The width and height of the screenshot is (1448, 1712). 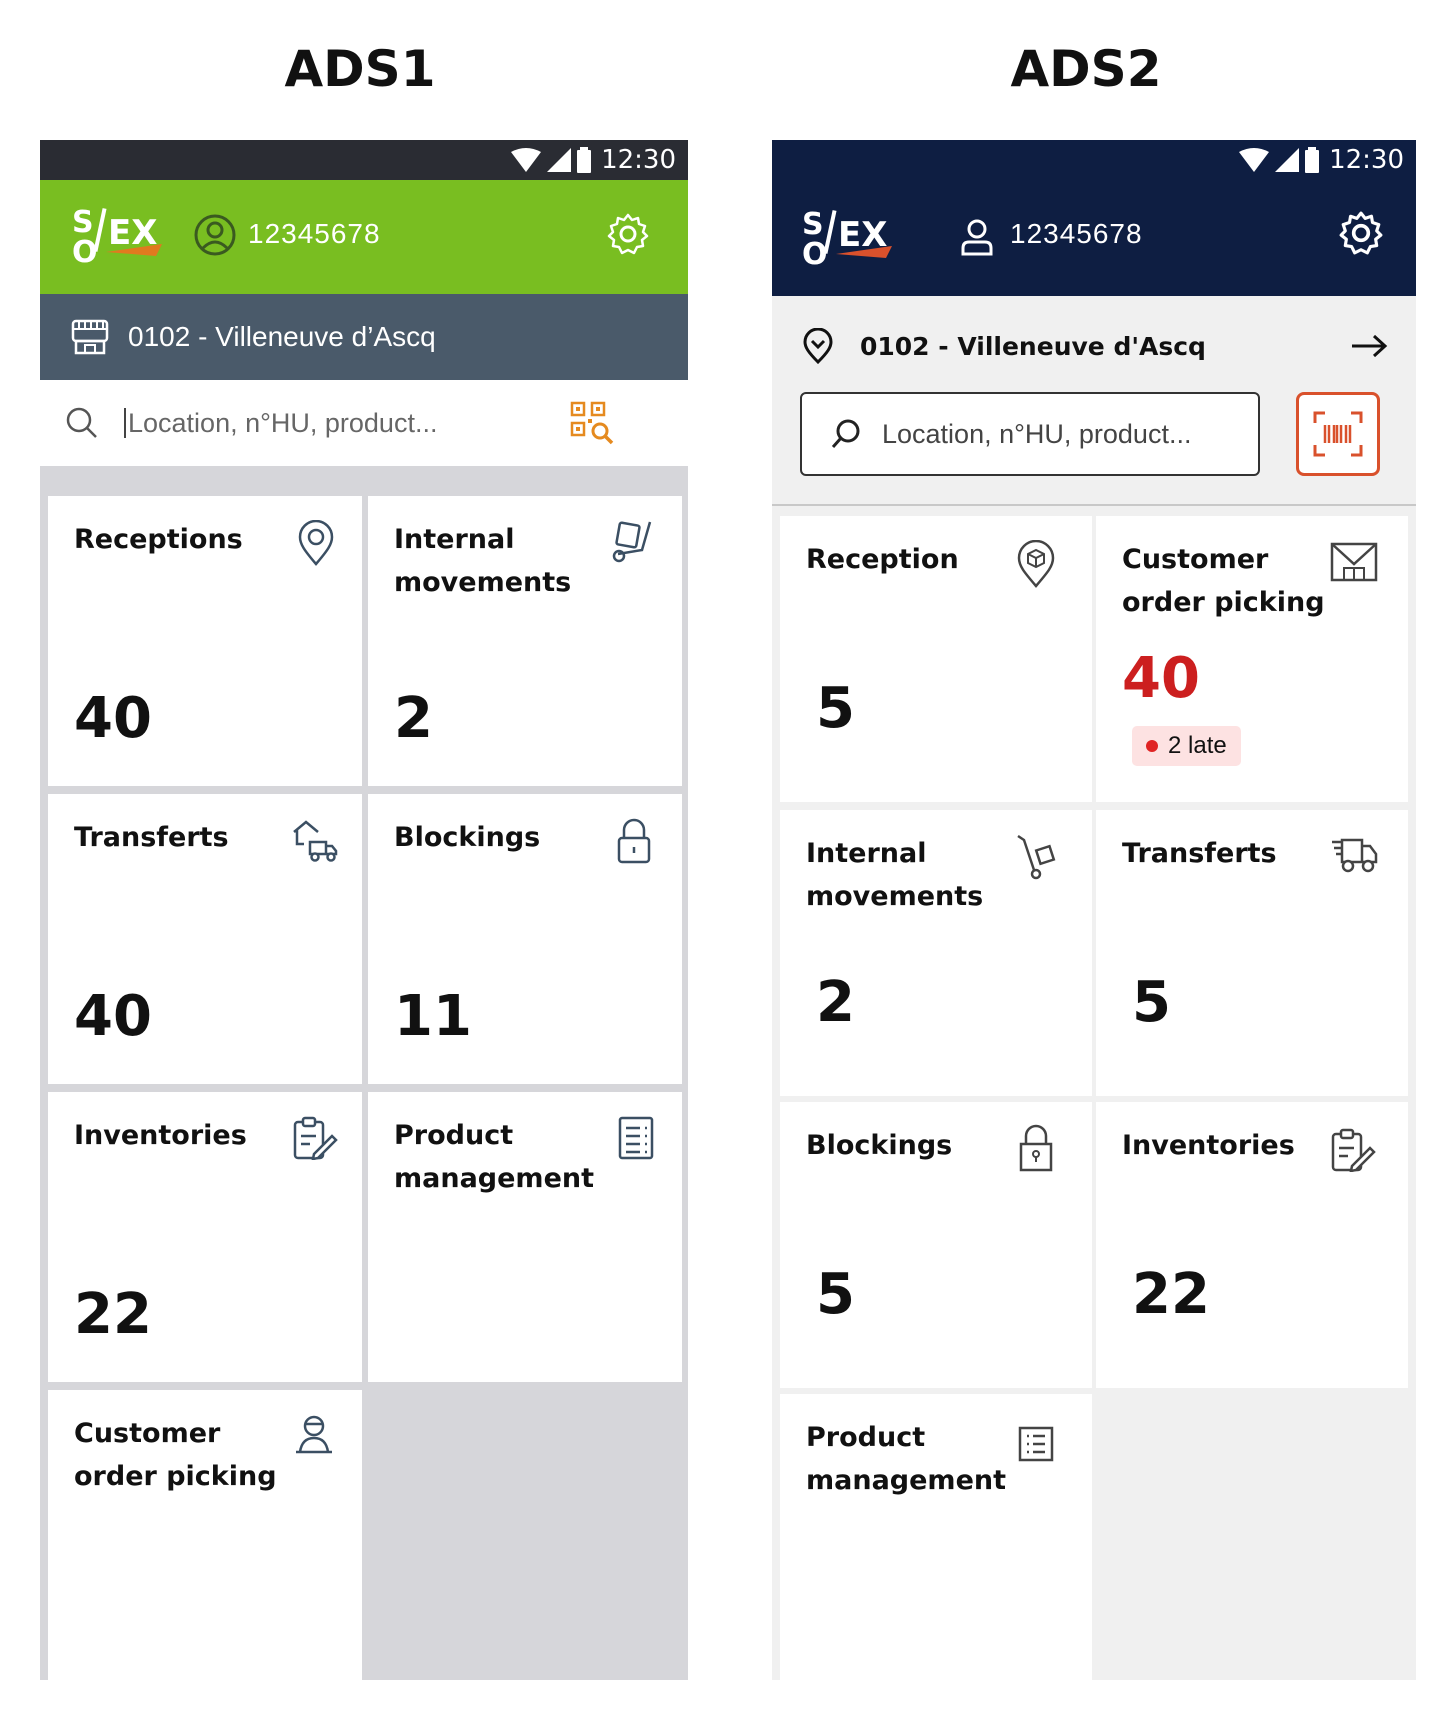 What do you see at coordinates (1369, 346) in the screenshot?
I see `arrow-right-icon` at bounding box center [1369, 346].